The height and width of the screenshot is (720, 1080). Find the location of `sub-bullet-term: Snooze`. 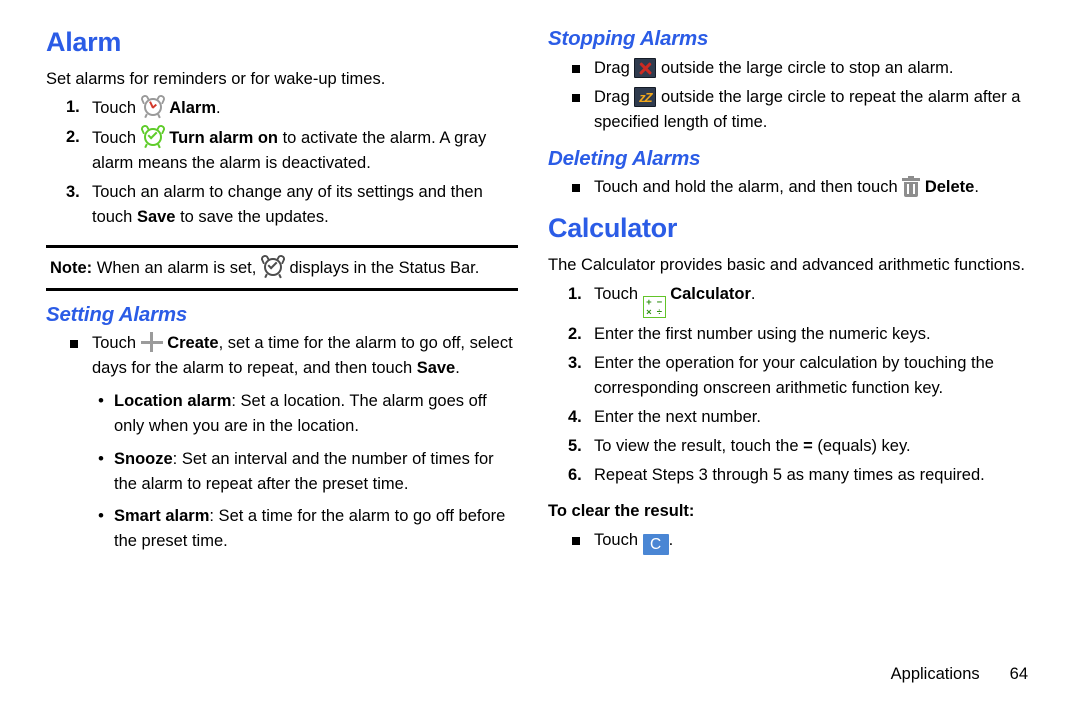

sub-bullet-term: Snooze is located at coordinates (143, 458).